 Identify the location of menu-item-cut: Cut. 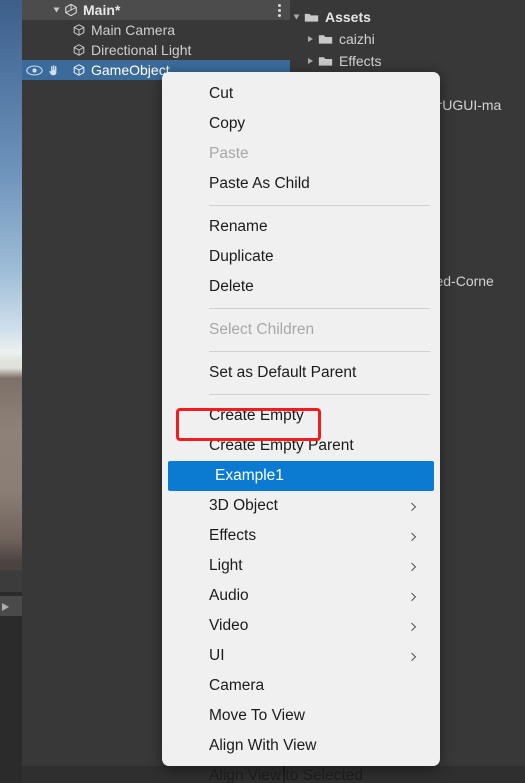
(301, 94).